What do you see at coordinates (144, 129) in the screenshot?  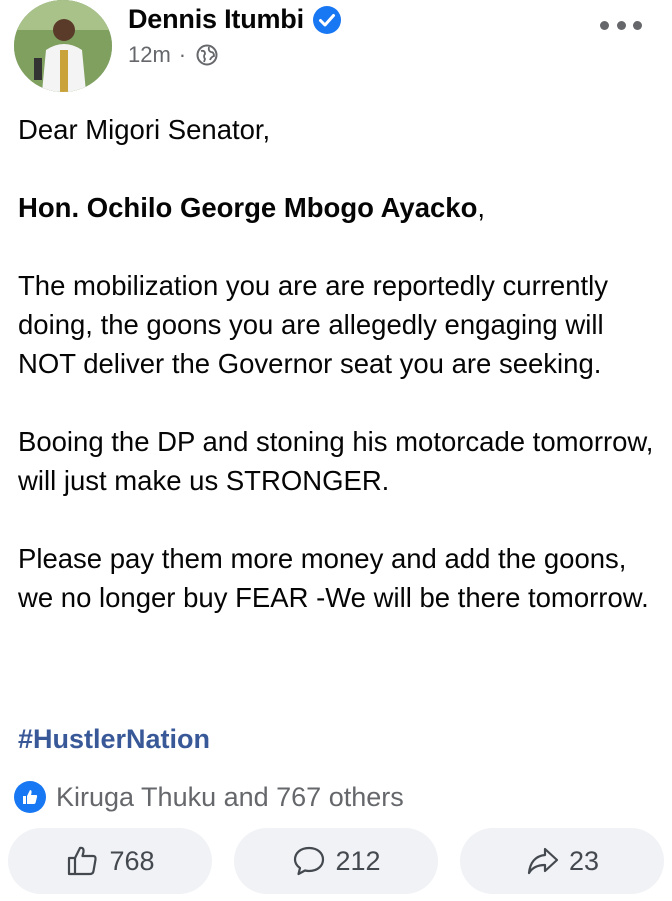 I see `post-paragraph-greeting: Dear Migori Senator,` at bounding box center [144, 129].